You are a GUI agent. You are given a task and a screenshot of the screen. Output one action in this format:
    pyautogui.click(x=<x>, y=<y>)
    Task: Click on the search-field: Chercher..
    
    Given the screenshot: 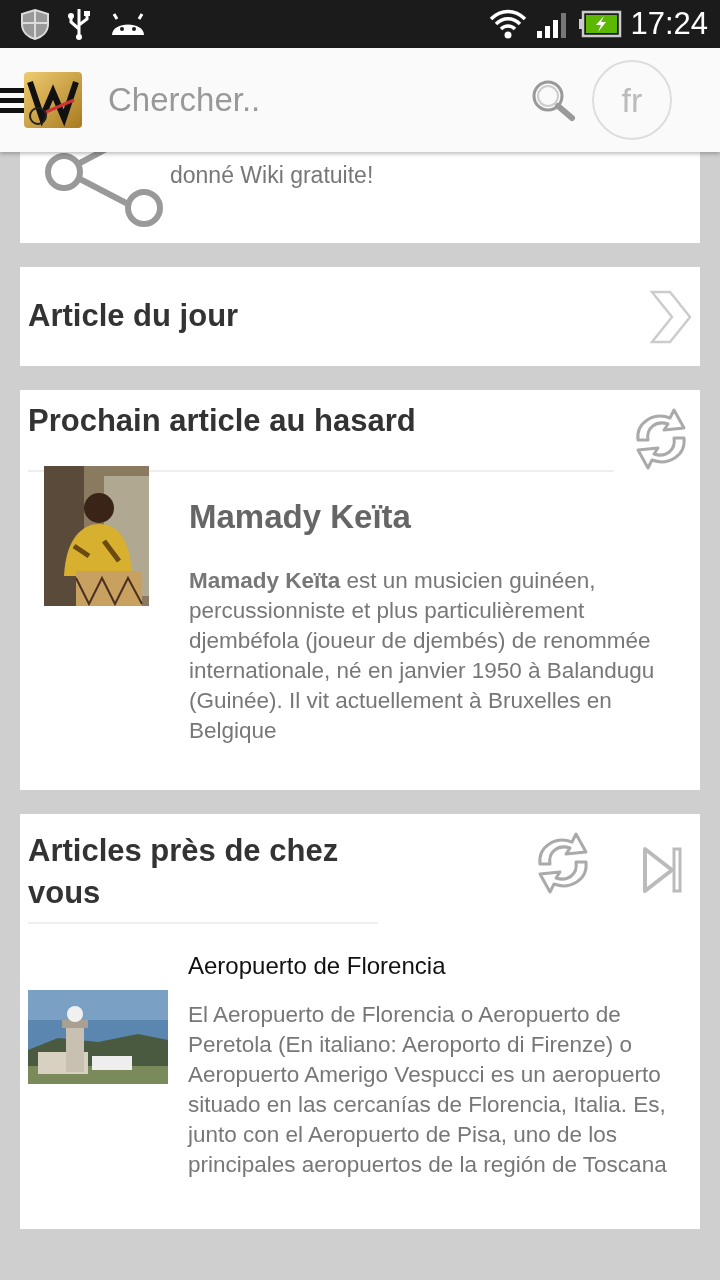 What is the action you would take?
    pyautogui.click(x=286, y=100)
    